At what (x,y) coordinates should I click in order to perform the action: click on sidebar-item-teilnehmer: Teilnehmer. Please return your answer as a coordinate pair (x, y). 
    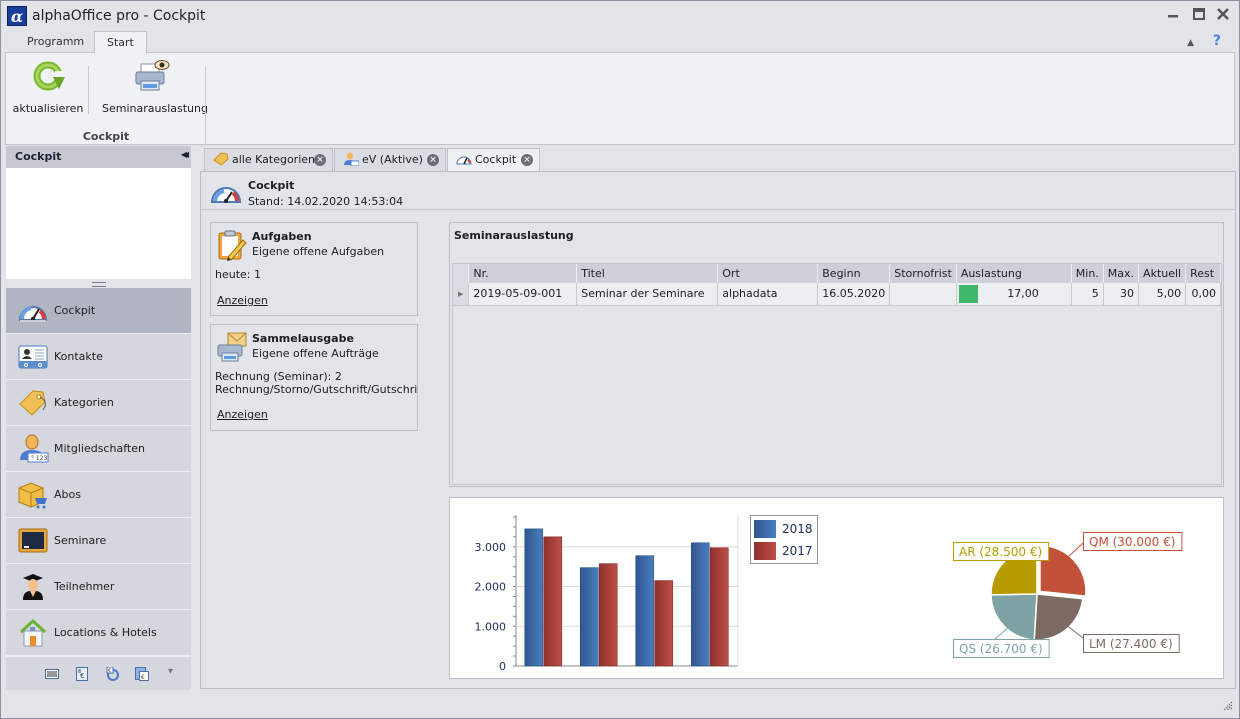
    Looking at the image, I should click on (98, 587).